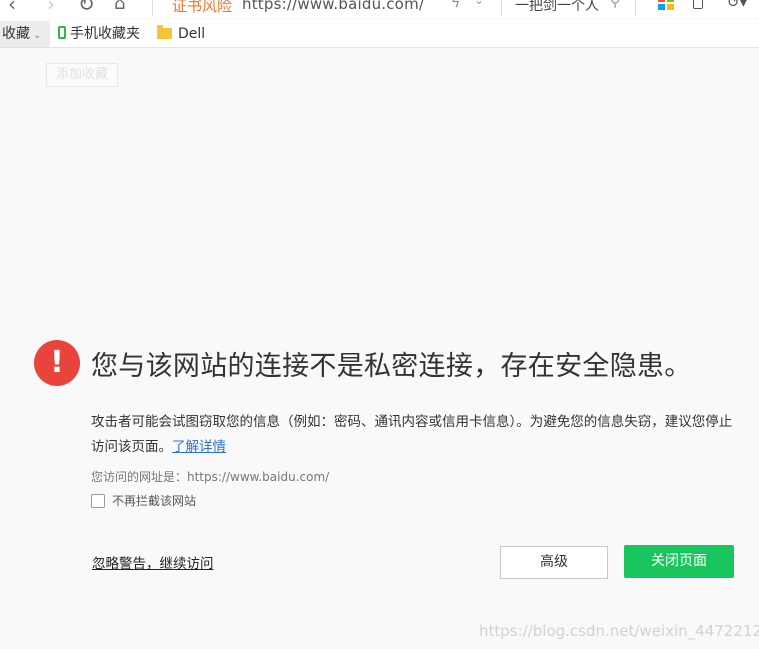  I want to click on address-bar: https://www.baidu.com/, so click(333, 6).